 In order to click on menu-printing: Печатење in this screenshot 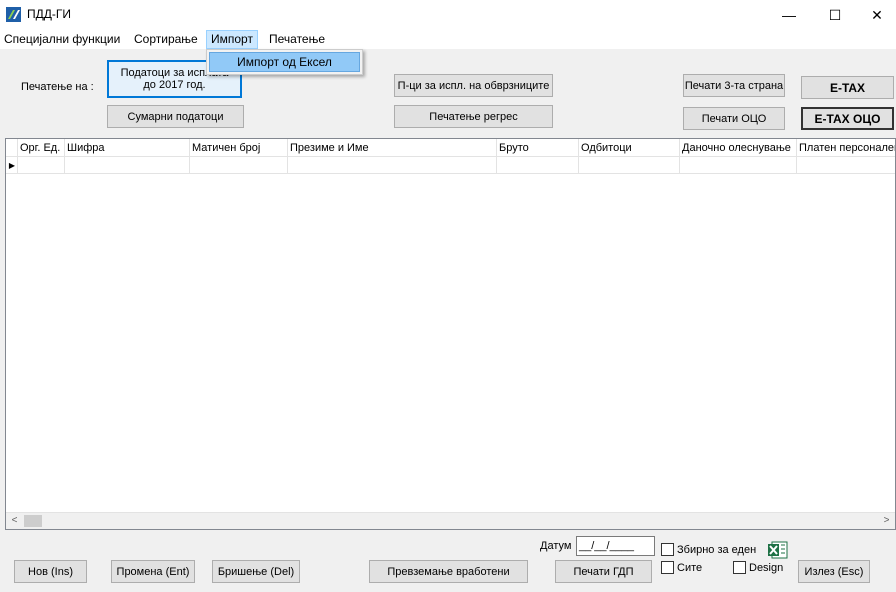, I will do `click(297, 39)`.